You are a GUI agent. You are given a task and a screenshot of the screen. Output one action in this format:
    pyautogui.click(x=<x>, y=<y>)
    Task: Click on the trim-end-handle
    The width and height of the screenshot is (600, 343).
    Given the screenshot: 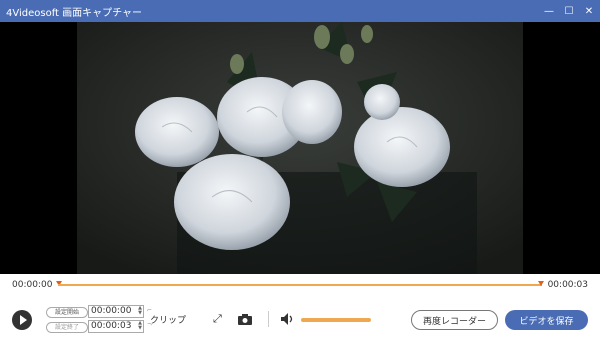 What is the action you would take?
    pyautogui.click(x=541, y=283)
    